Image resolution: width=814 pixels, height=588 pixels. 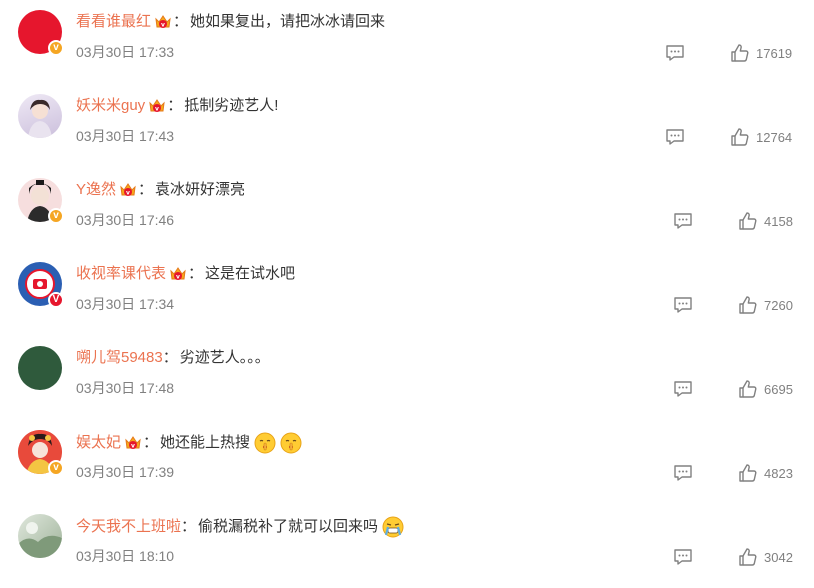 I want to click on comment-timestamp: 03月30日 17:34, so click(x=125, y=304).